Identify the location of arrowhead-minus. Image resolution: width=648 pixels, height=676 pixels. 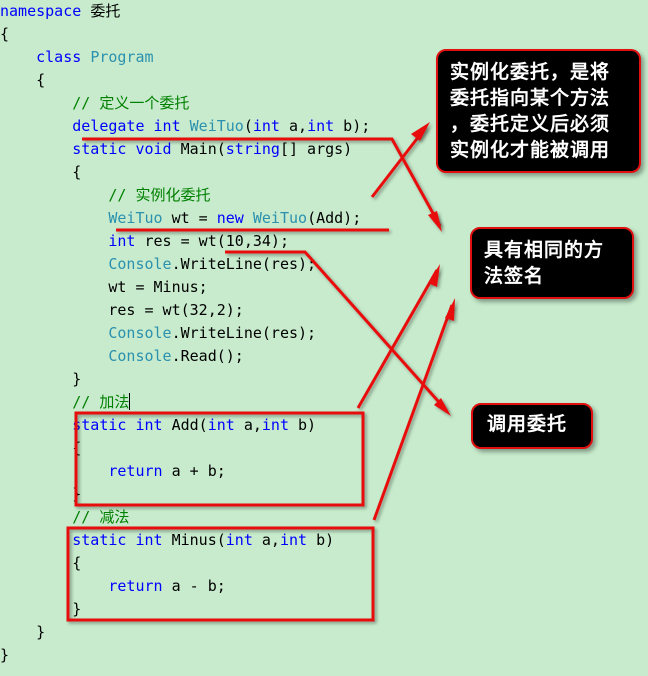
(450, 309).